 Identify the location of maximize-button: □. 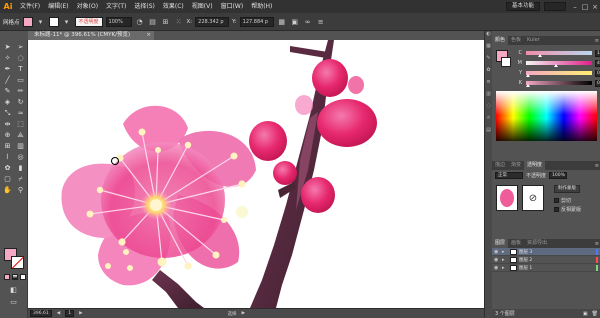
(585, 7).